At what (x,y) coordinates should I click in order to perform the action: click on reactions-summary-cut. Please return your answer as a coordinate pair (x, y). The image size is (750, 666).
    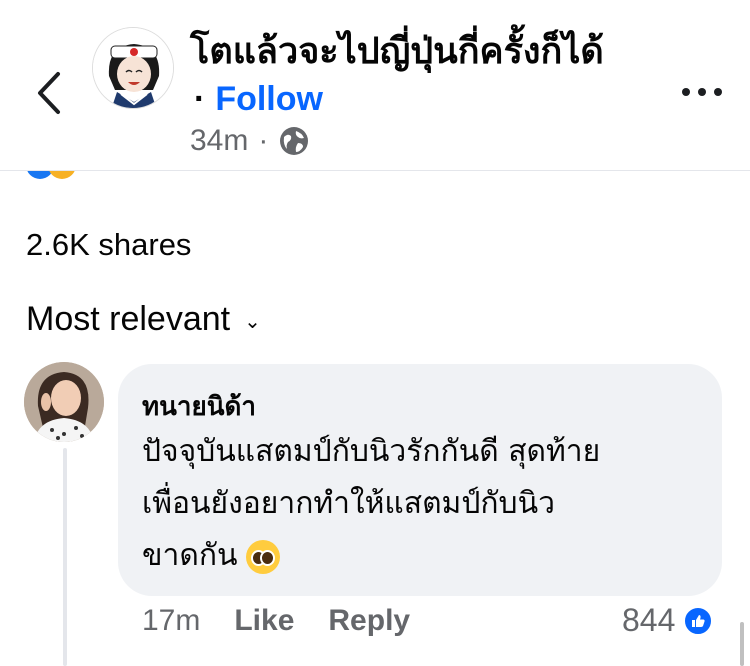
    Looking at the image, I should click on (96, 176).